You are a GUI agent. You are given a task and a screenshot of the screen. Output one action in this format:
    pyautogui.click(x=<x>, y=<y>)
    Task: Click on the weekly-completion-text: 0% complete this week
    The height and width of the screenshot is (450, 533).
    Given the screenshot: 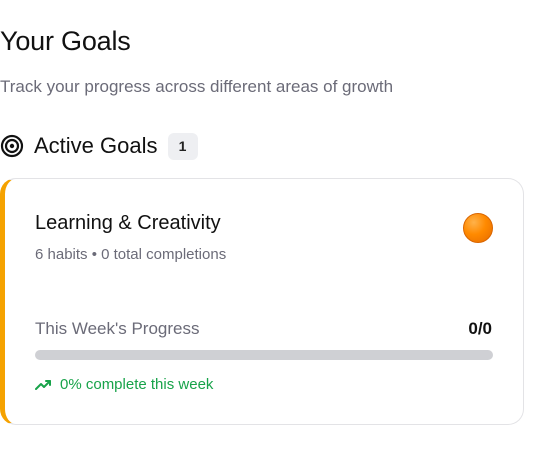 What is the action you would take?
    pyautogui.click(x=137, y=384)
    